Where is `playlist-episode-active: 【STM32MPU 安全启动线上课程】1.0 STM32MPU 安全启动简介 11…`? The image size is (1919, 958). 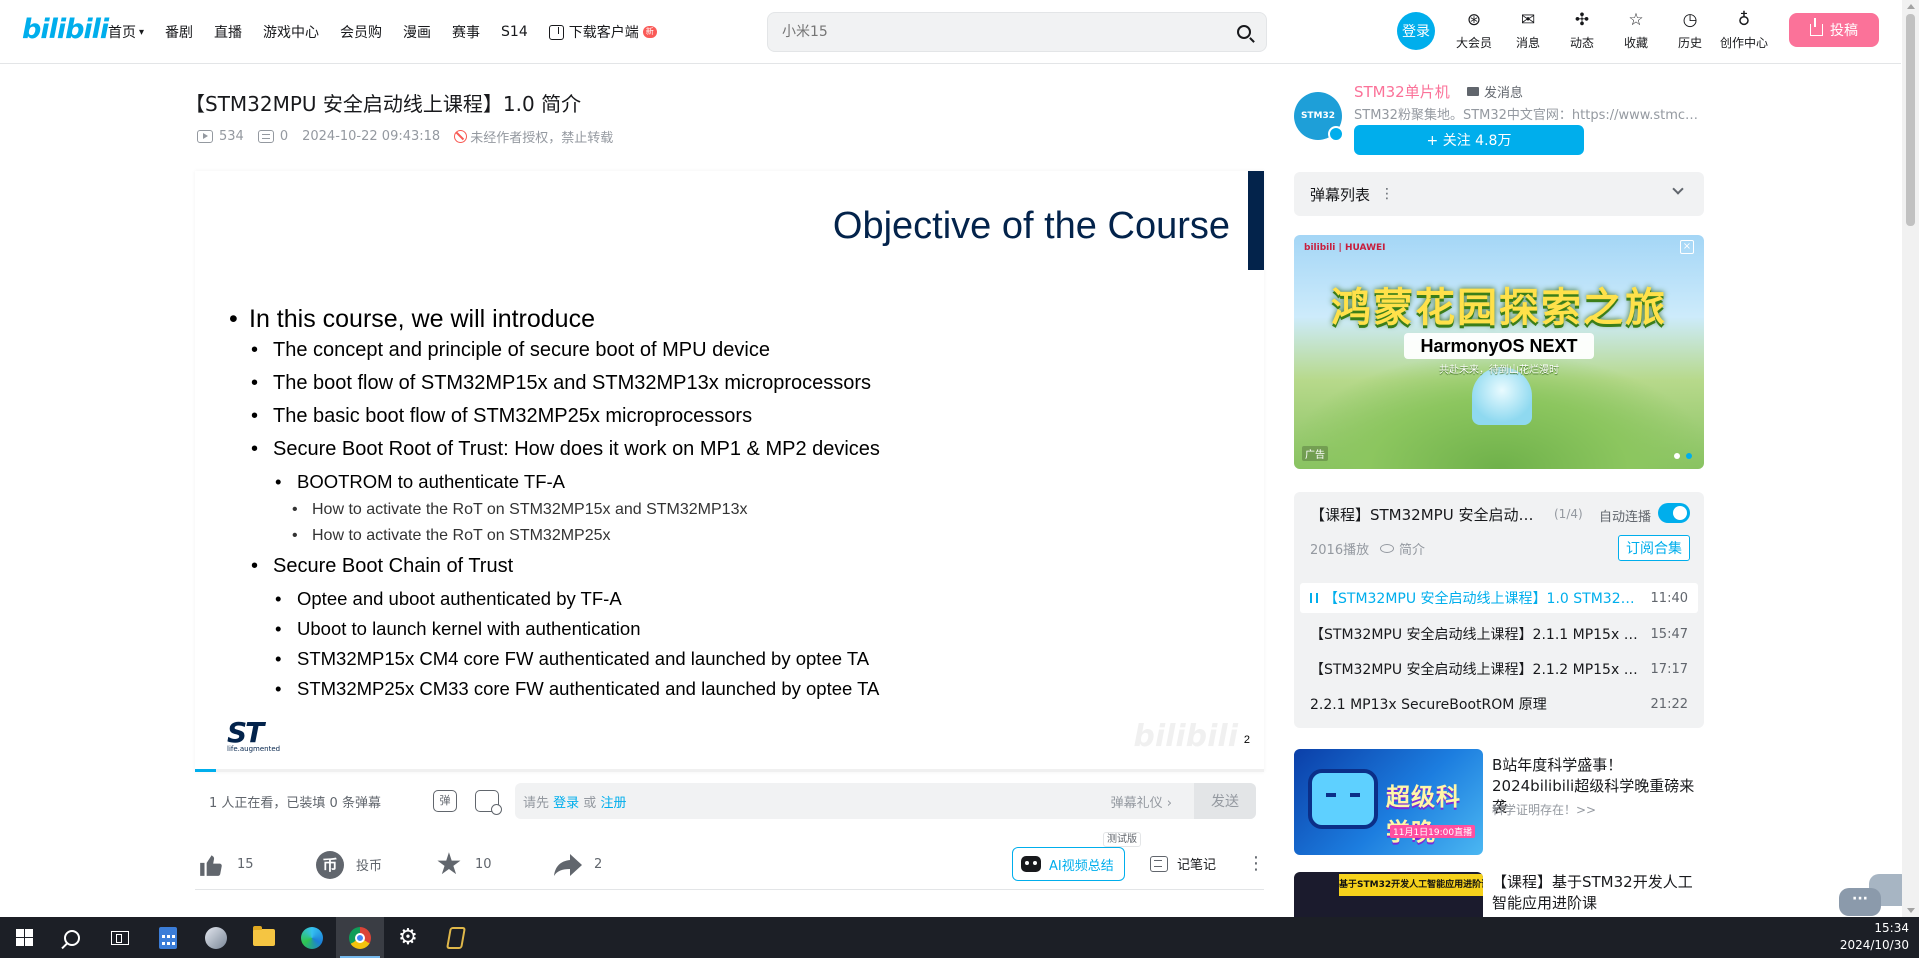 playlist-episode-active: 【STM32MPU 安全启动线上课程】1.0 STM32MPU 安全启动简介 11… is located at coordinates (1499, 598).